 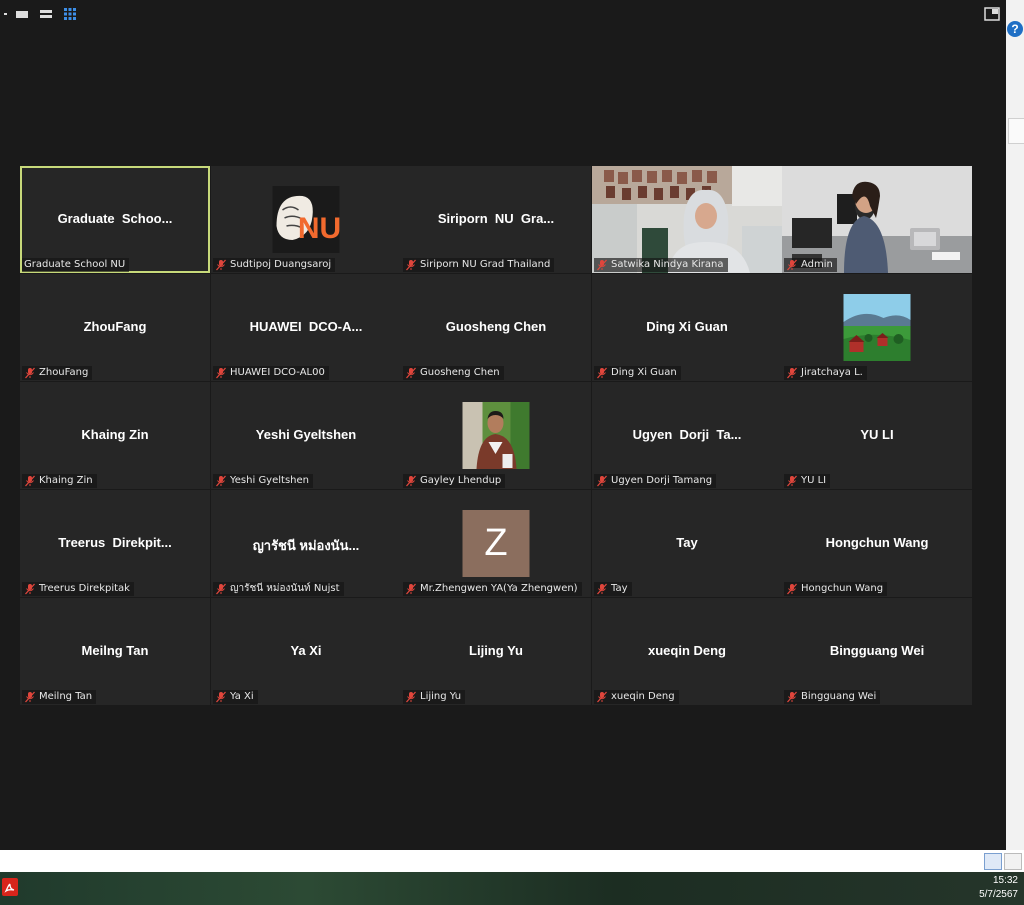 What do you see at coordinates (70, 14) in the screenshot?
I see `gallery-view-icon` at bounding box center [70, 14].